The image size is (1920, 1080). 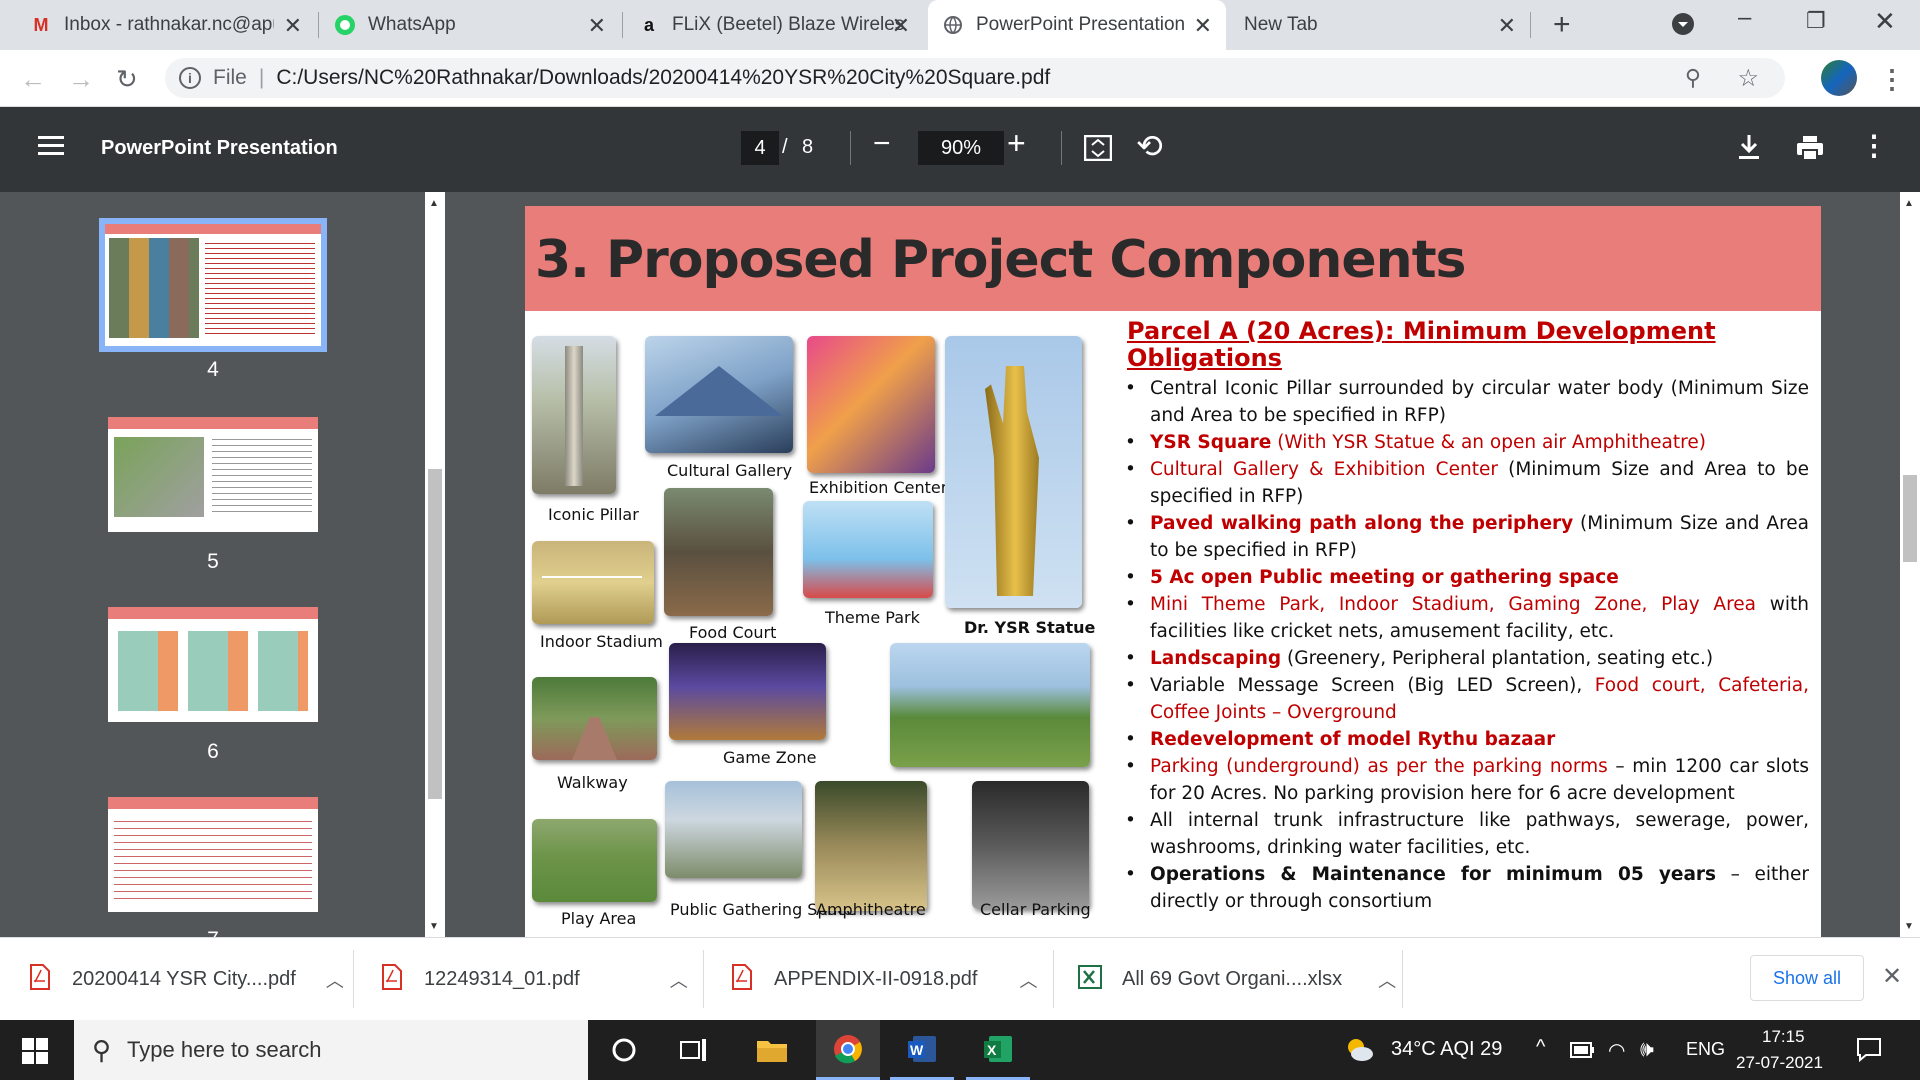 I want to click on taskbar-search-box: ⚲ Type here to search, so click(x=331, y=1050).